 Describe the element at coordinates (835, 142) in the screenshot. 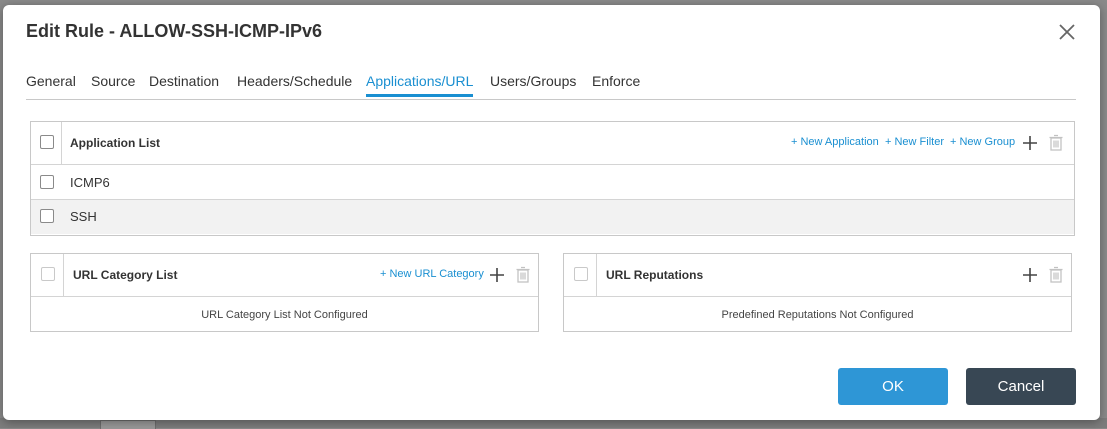

I see `new-application-link: + New Application` at that location.